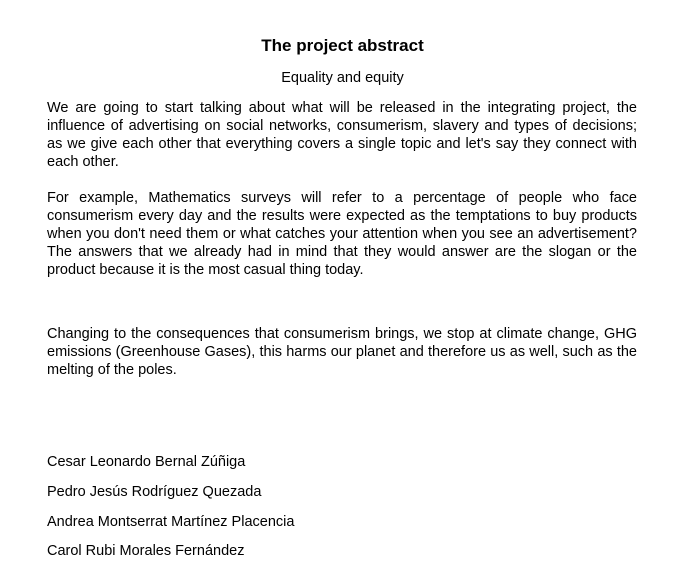 The image size is (677, 578). Describe the element at coordinates (342, 78) in the screenshot. I see `document-subtitle: Equality and equity` at that location.